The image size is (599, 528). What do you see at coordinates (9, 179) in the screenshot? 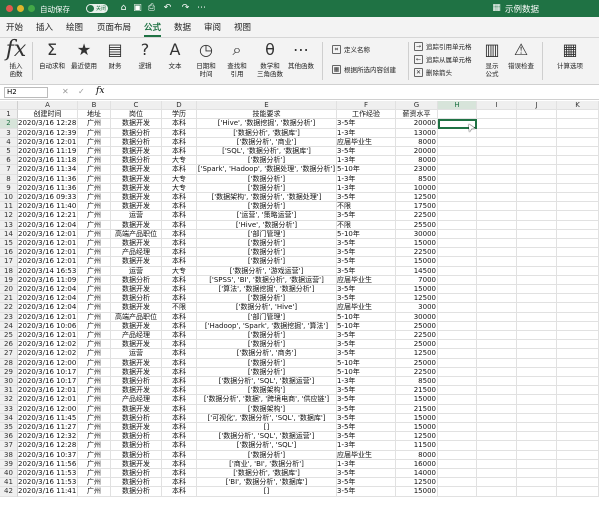
I see `row-header: 8` at bounding box center [9, 179].